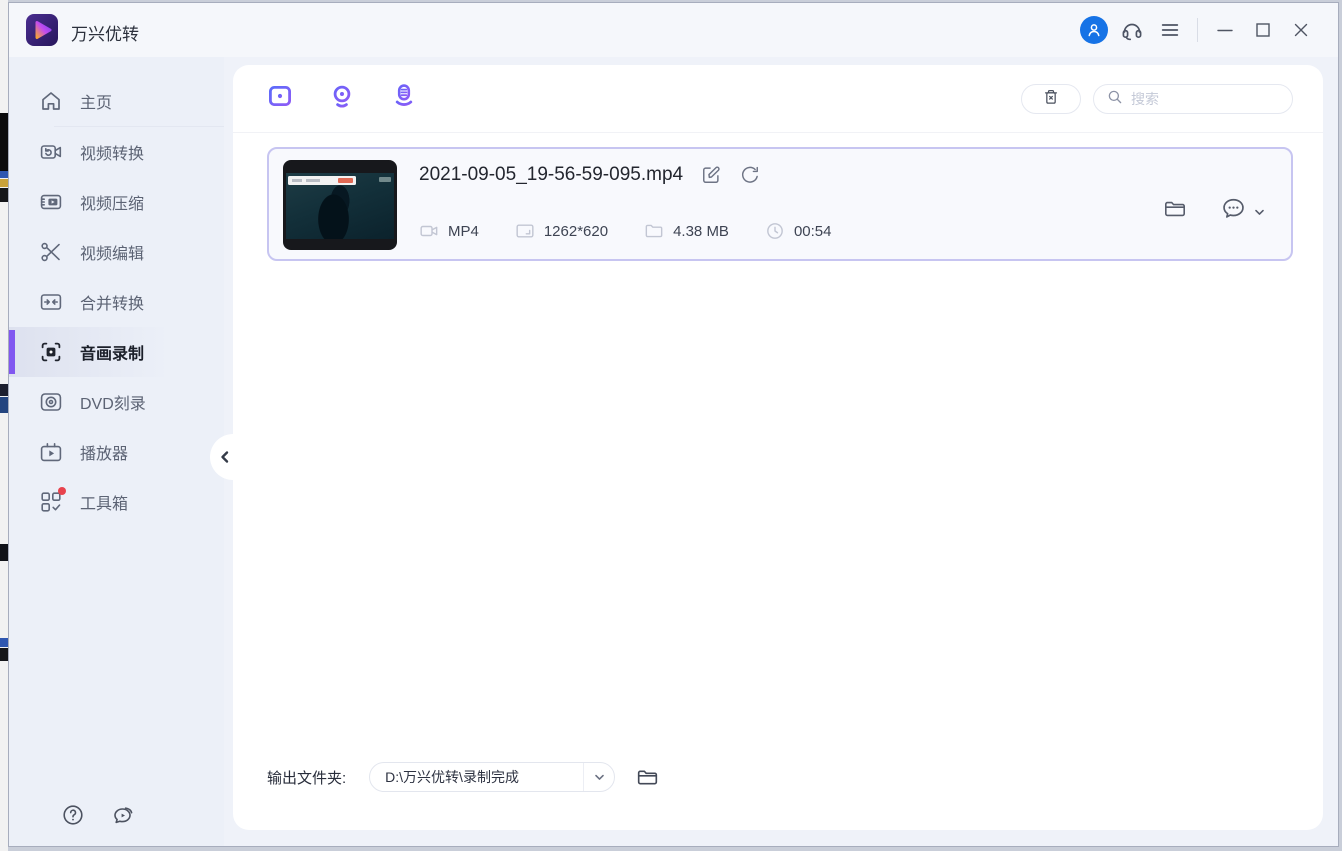  I want to click on thumbnail-scene, so click(340, 206).